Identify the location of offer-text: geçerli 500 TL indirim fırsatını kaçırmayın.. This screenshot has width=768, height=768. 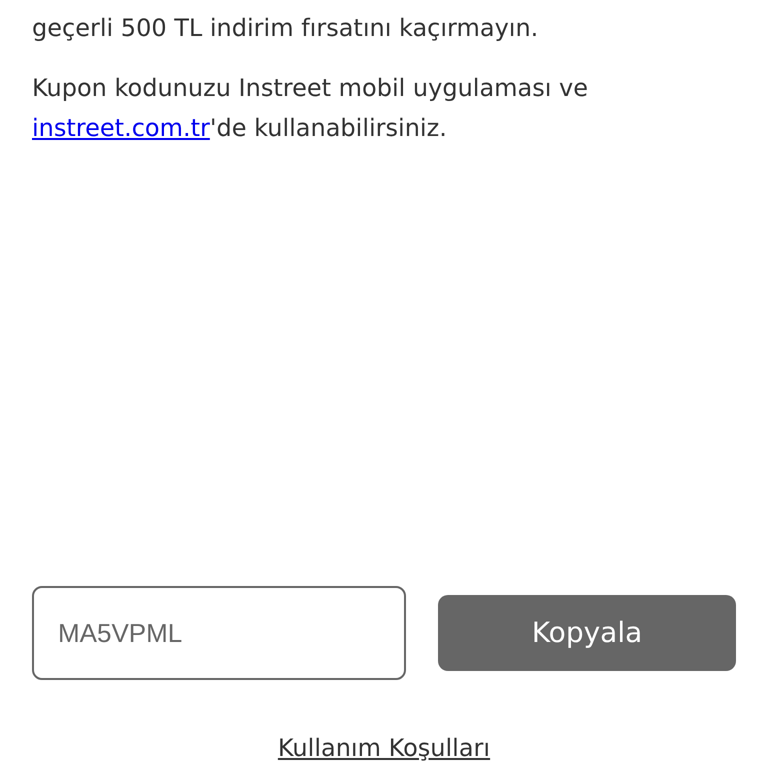
(286, 28).